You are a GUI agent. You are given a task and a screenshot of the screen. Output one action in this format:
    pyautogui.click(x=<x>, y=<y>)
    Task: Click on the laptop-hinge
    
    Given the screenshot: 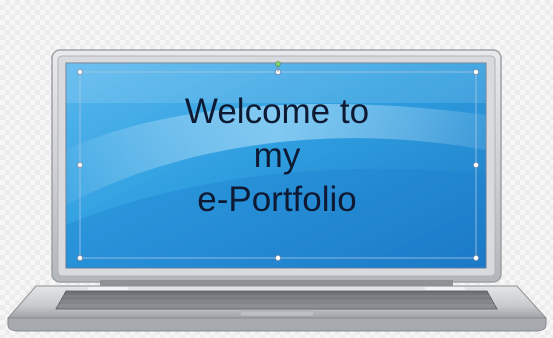 What is the action you would take?
    pyautogui.click(x=276, y=283)
    